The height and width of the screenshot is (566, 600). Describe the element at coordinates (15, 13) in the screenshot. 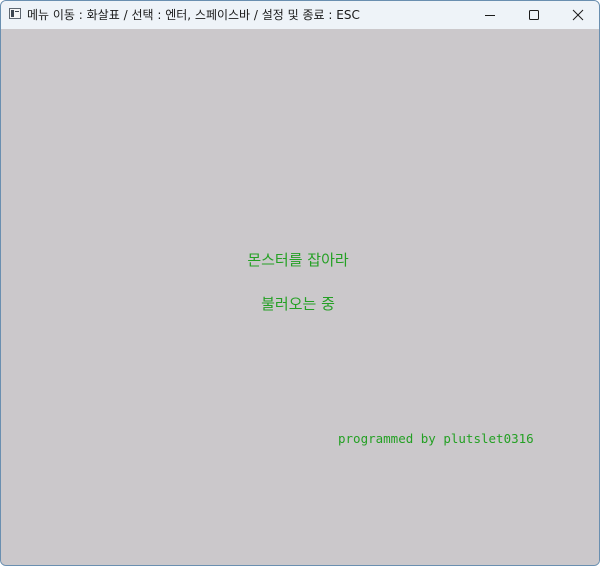

I see `app-icon` at that location.